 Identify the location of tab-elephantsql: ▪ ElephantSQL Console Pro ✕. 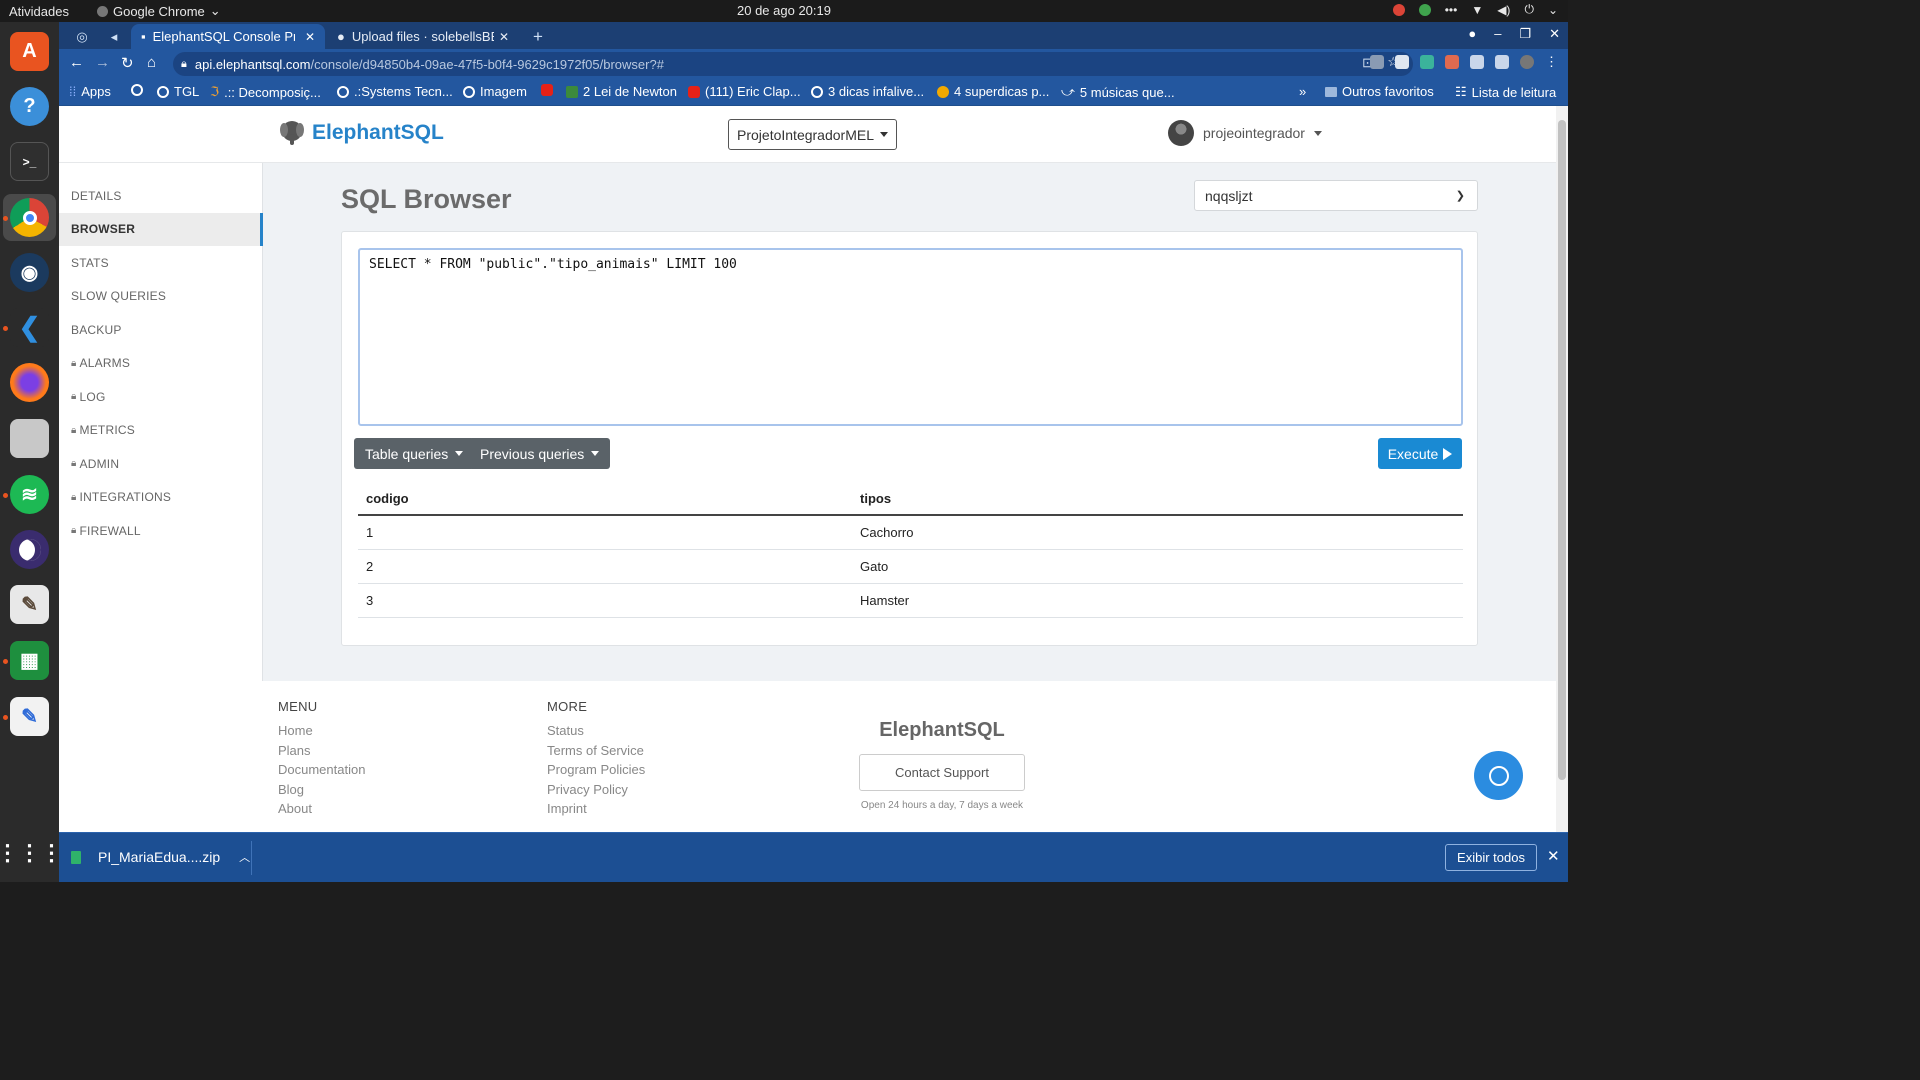
(228, 36).